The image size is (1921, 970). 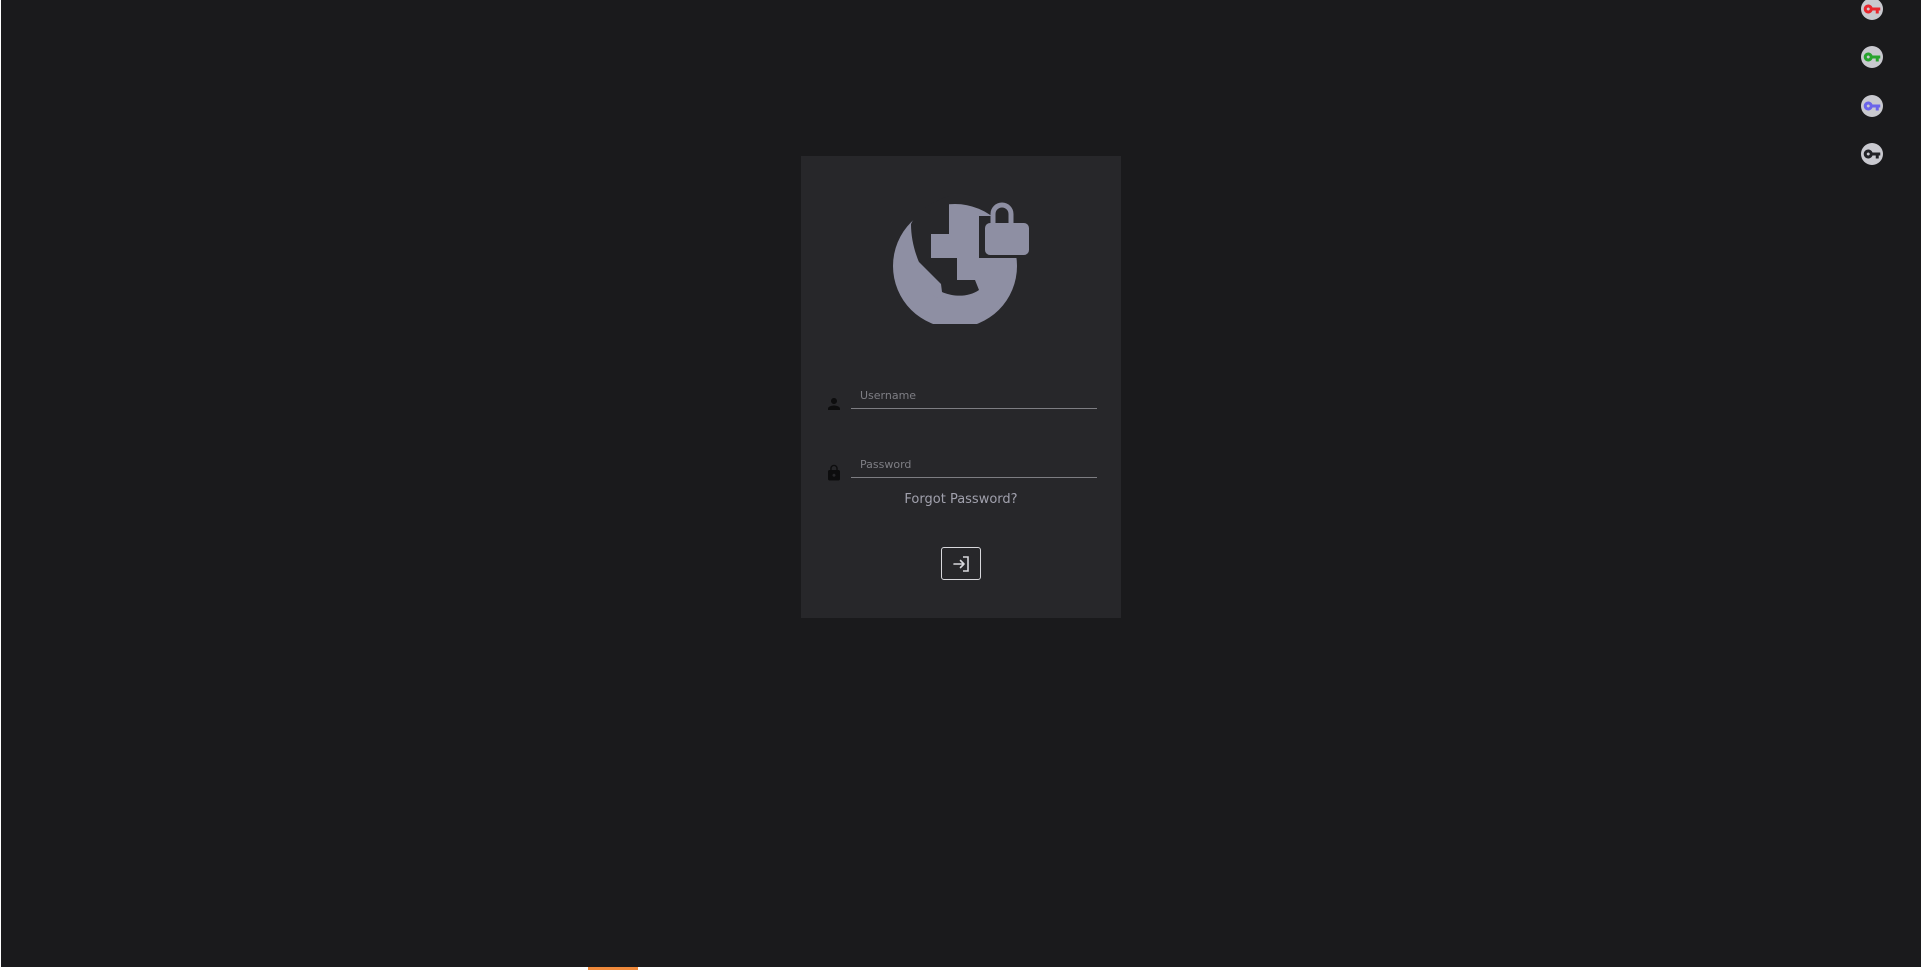 I want to click on quick-login-key-red-button, so click(x=1872, y=10).